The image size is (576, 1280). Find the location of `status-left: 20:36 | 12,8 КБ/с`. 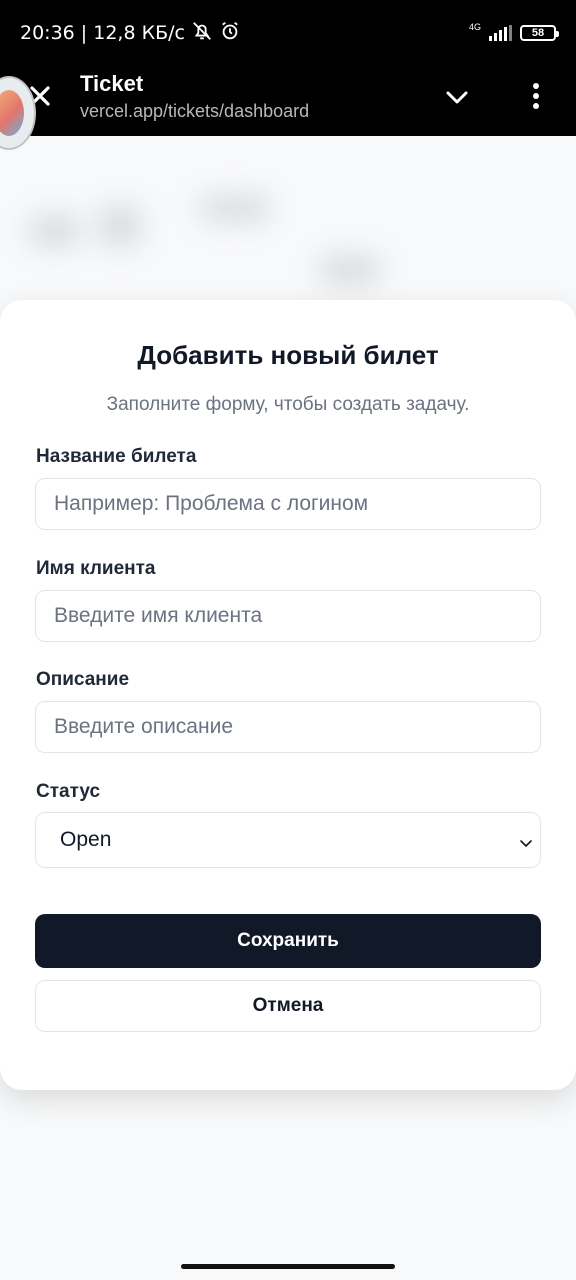

status-left: 20:36 | 12,8 КБ/с is located at coordinates (130, 33).